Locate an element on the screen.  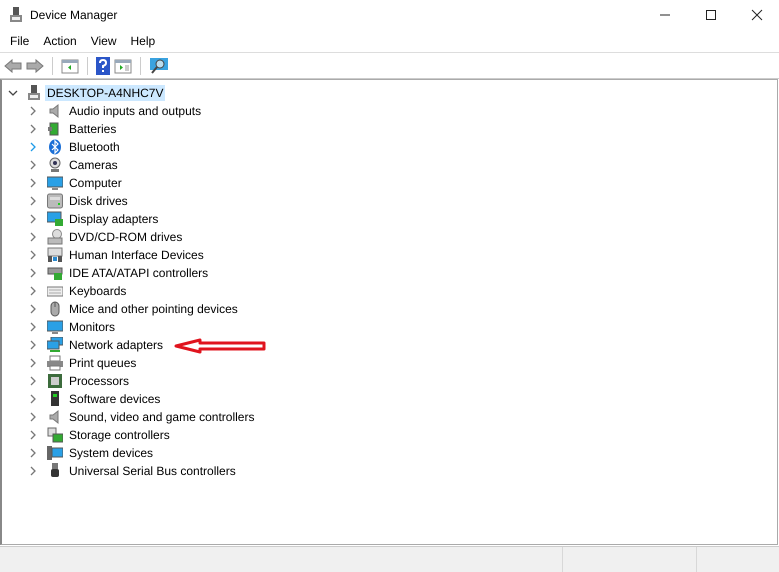
menu-item: Action is located at coordinates (60, 41).